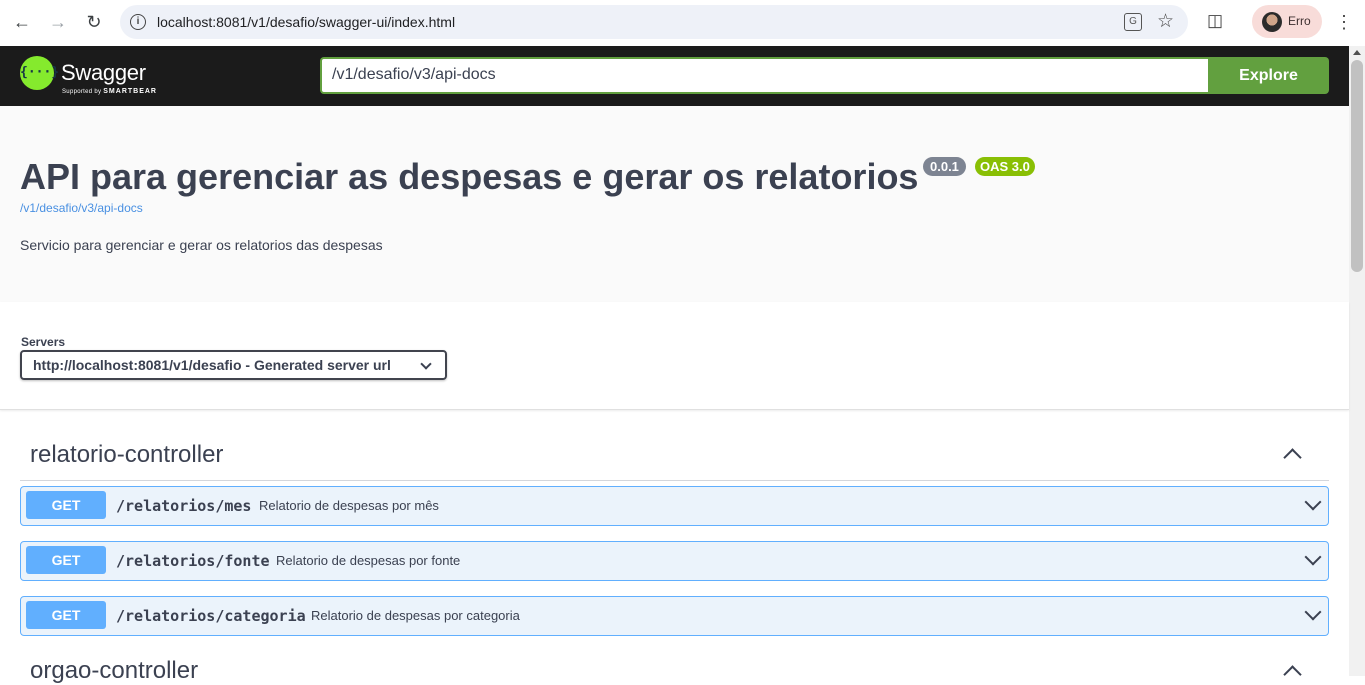 This screenshot has width=1365, height=685. I want to click on swagger-logo-subtitle: Supported by SMARTBEAR, so click(109, 91).